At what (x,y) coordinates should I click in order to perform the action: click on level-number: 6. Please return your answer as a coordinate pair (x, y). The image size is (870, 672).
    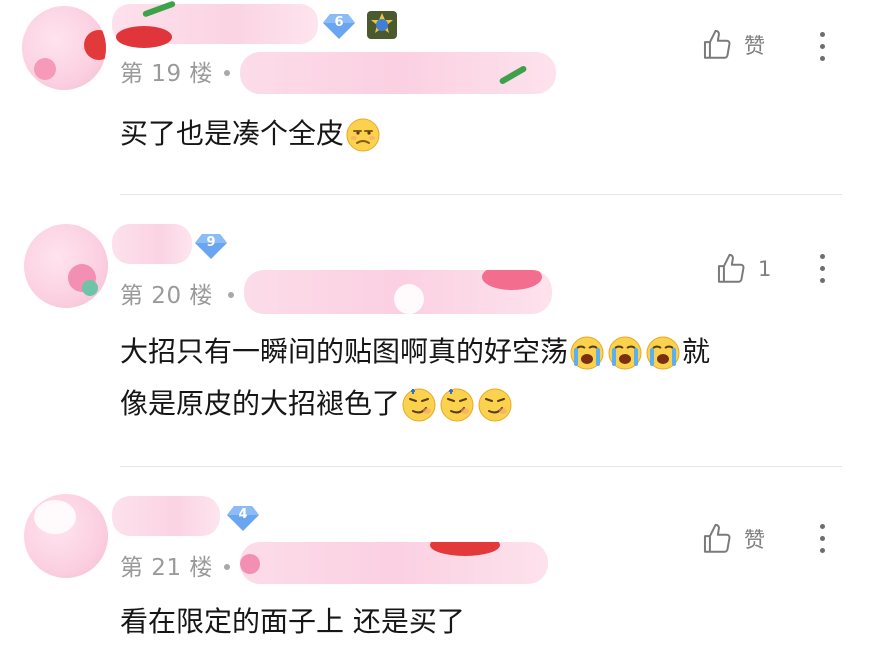
    Looking at the image, I should click on (339, 22).